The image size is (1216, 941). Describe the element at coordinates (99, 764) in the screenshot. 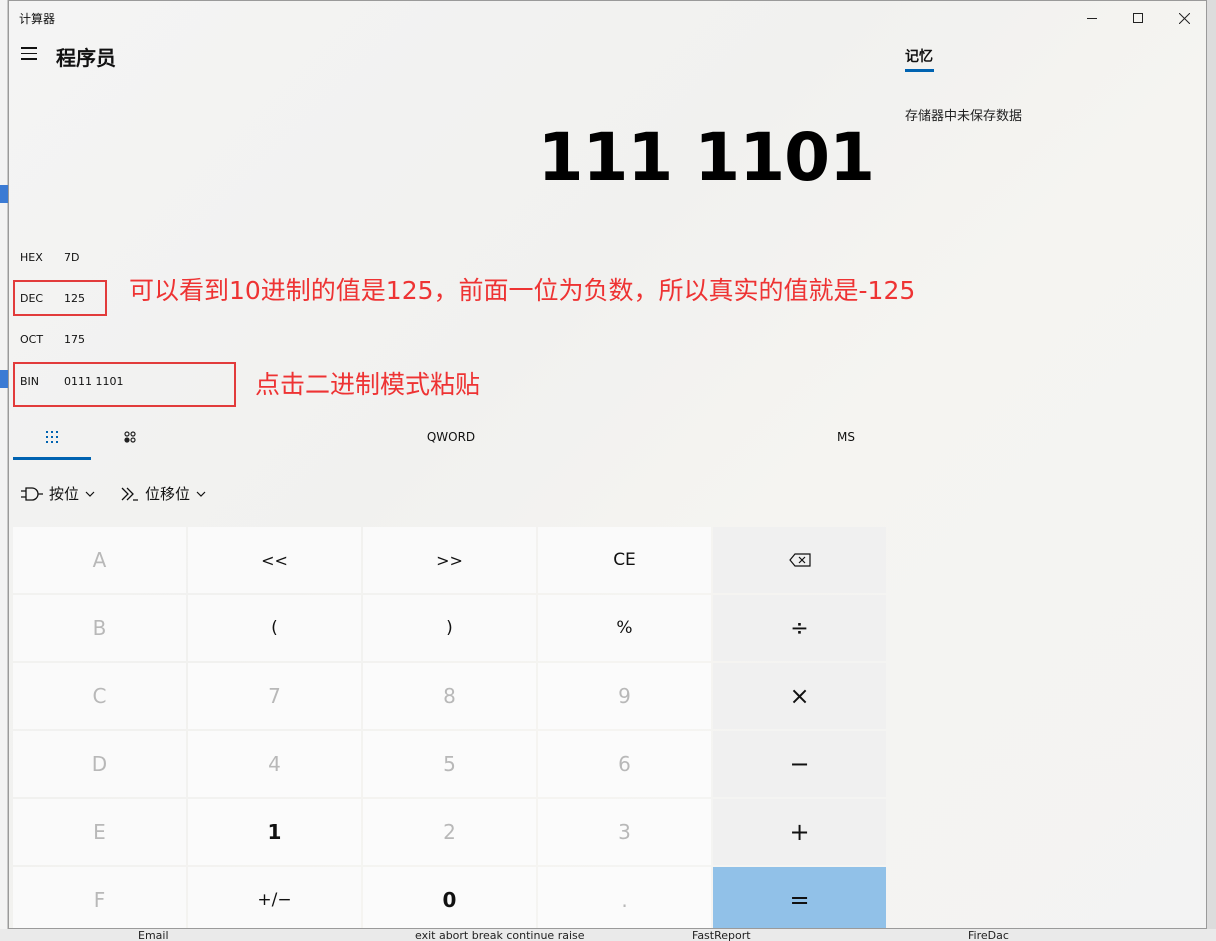

I see `key-d: D` at that location.